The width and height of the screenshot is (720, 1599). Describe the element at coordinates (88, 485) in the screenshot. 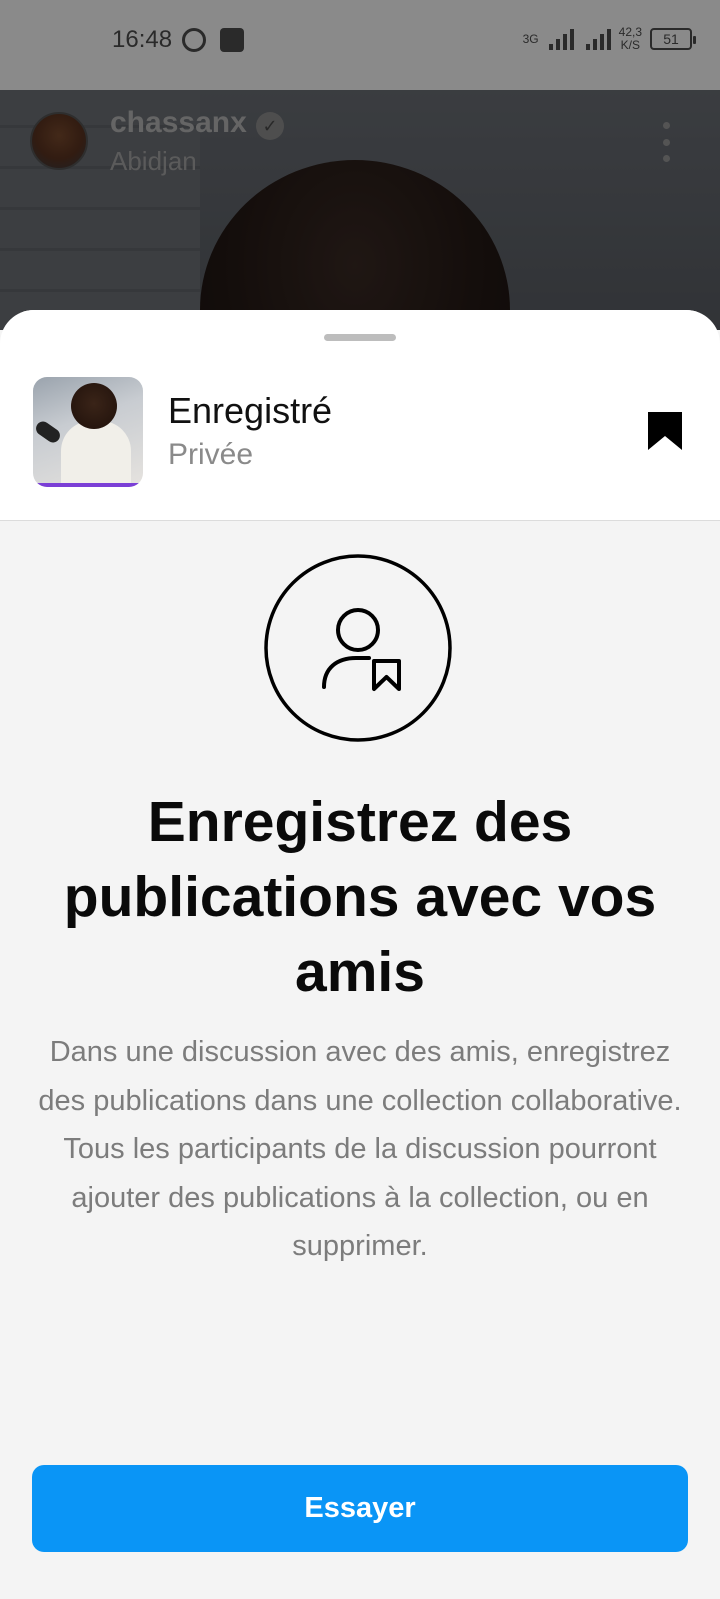

I see `thumb-accent-bar` at that location.